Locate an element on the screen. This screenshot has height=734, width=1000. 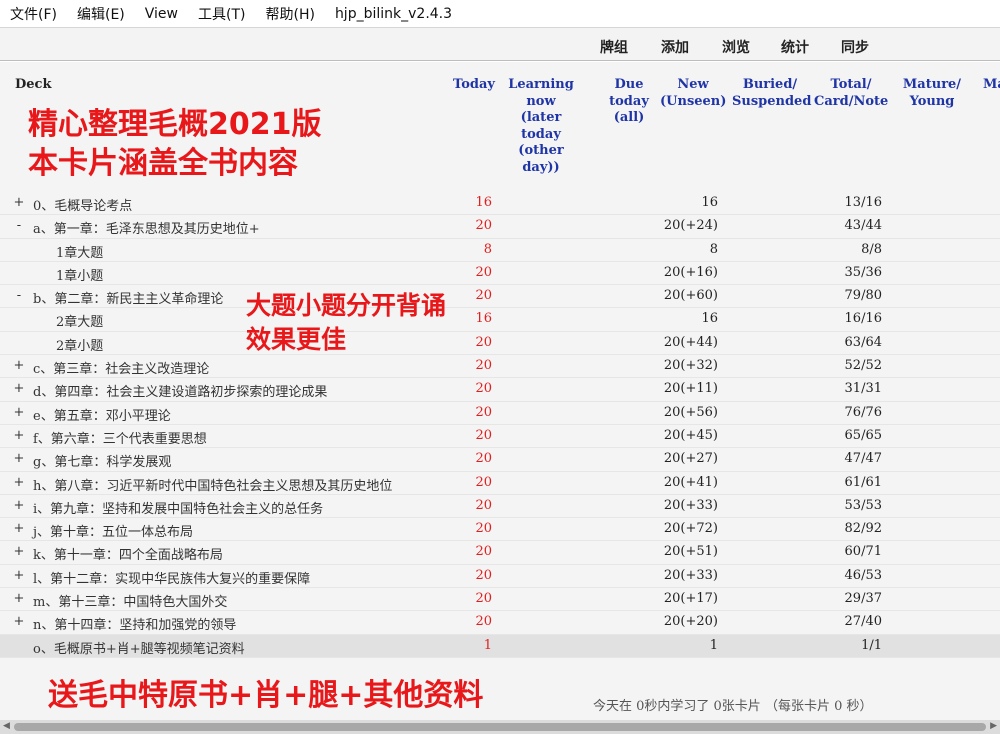
promo-line-3: 大题小题分开背诵 is located at coordinates (346, 305).